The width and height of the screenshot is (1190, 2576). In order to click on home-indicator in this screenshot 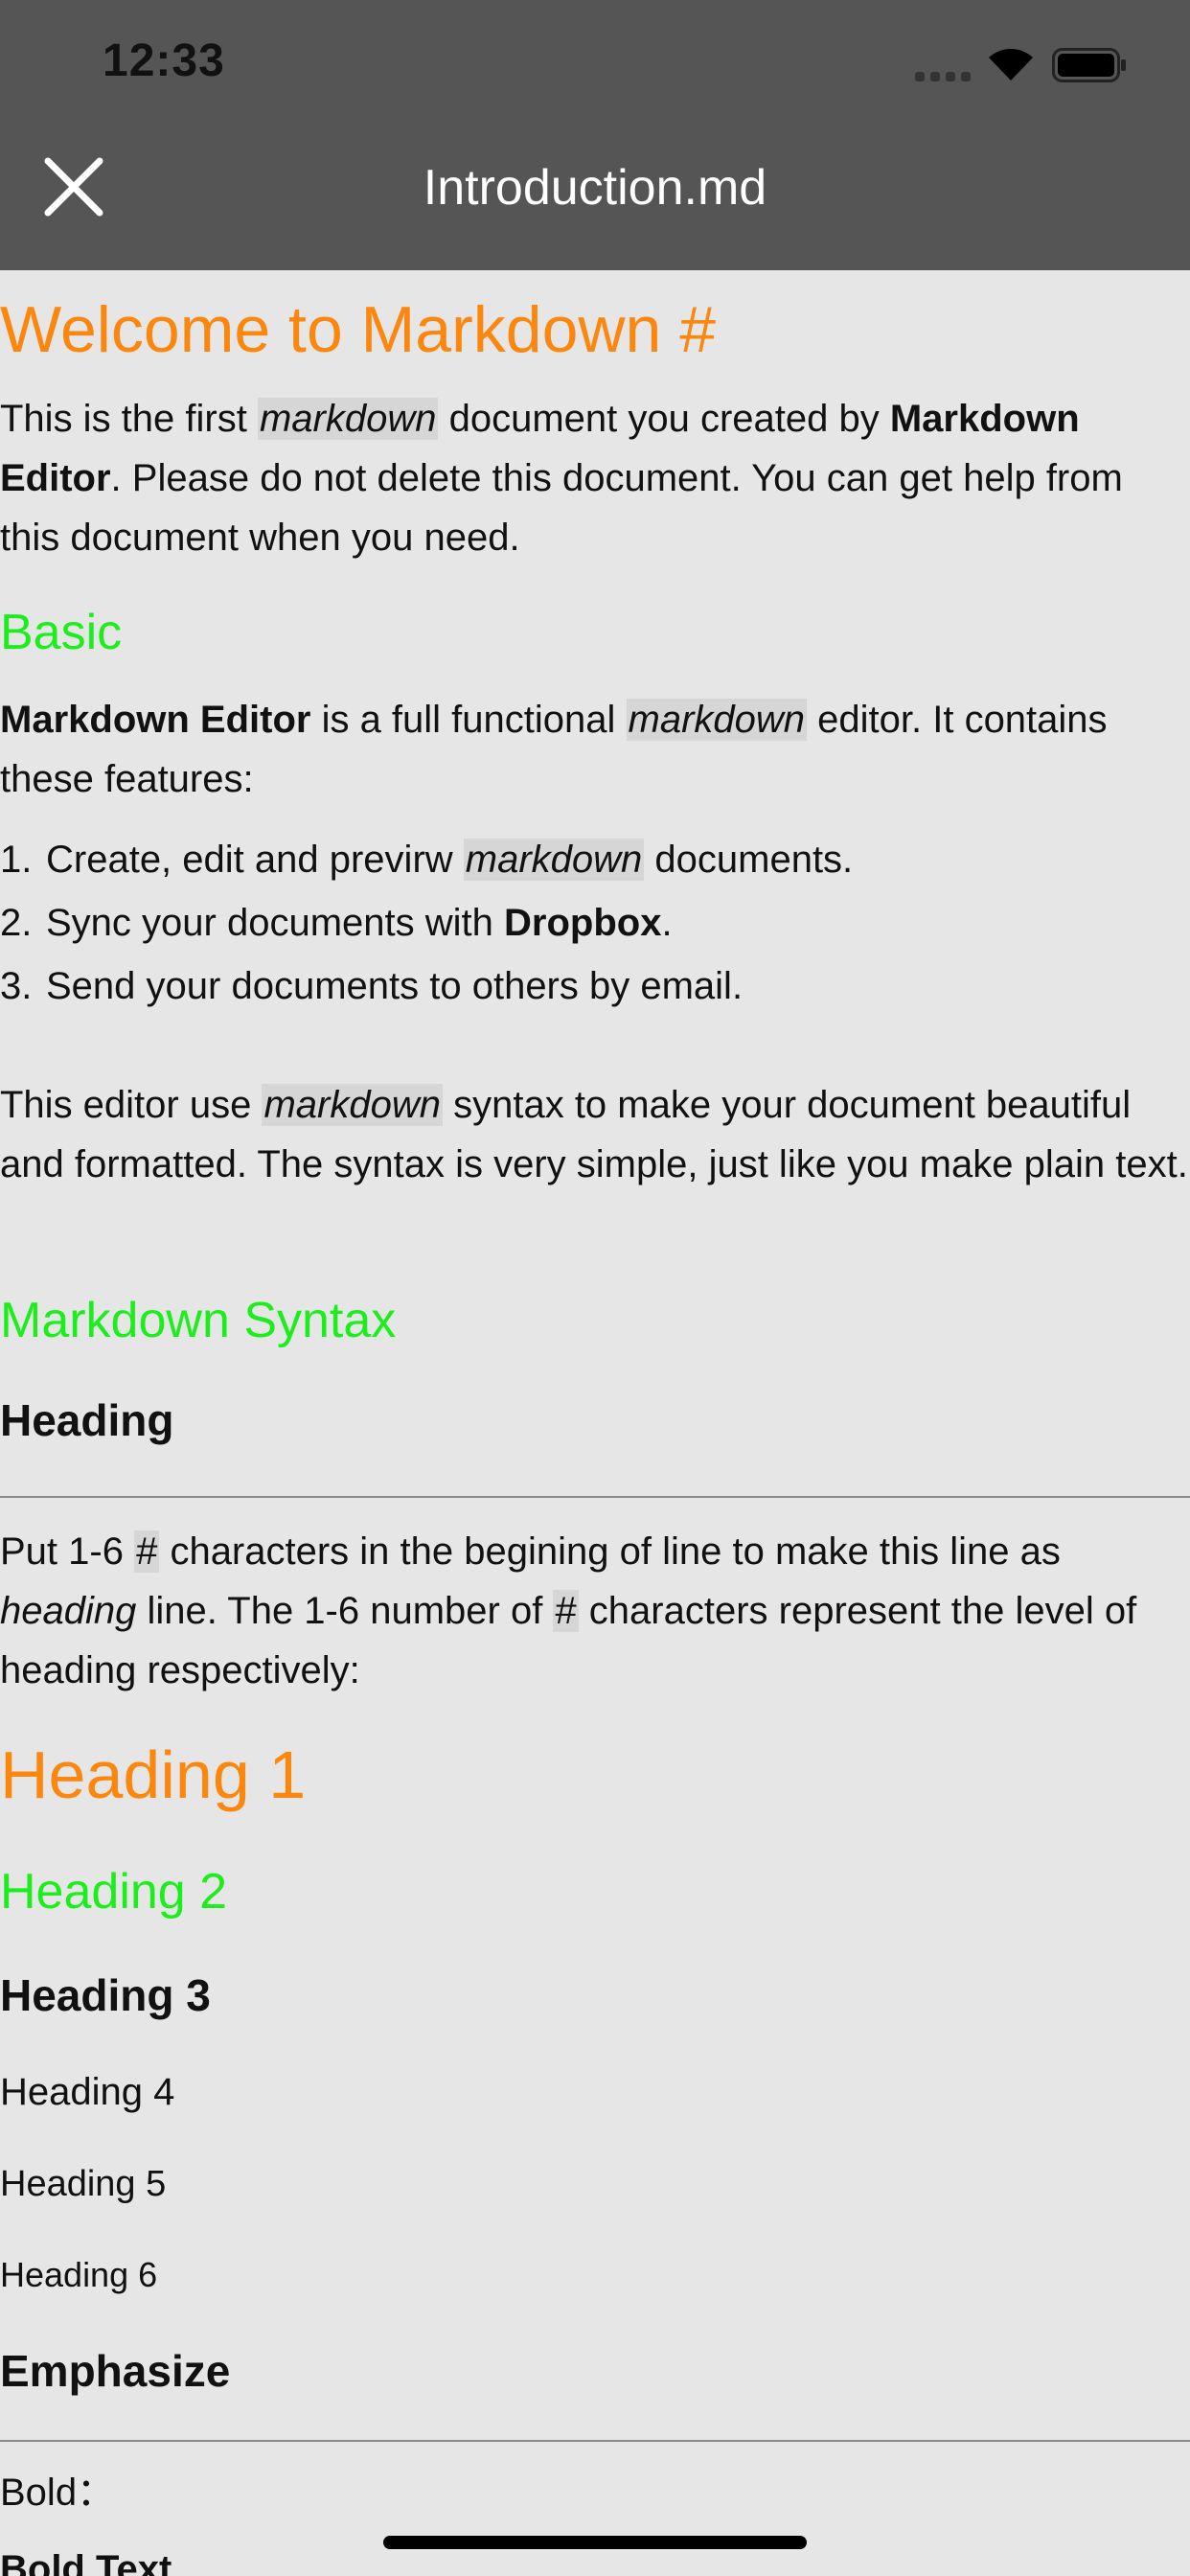, I will do `click(595, 2542)`.